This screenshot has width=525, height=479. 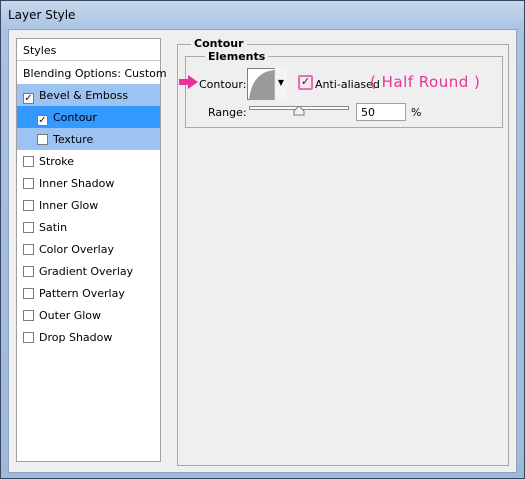 I want to click on contour-dropdown-arrow-icon: ▼, so click(x=280, y=84).